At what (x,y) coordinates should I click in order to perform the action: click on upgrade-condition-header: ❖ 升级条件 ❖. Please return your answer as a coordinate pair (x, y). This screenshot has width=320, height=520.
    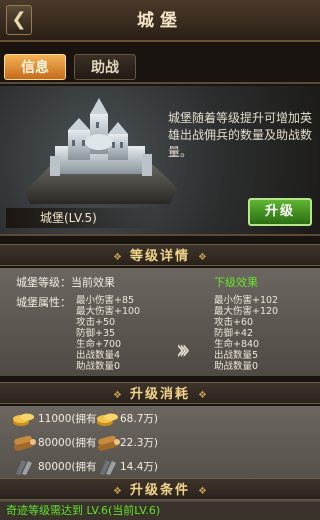
    Looking at the image, I should click on (160, 489).